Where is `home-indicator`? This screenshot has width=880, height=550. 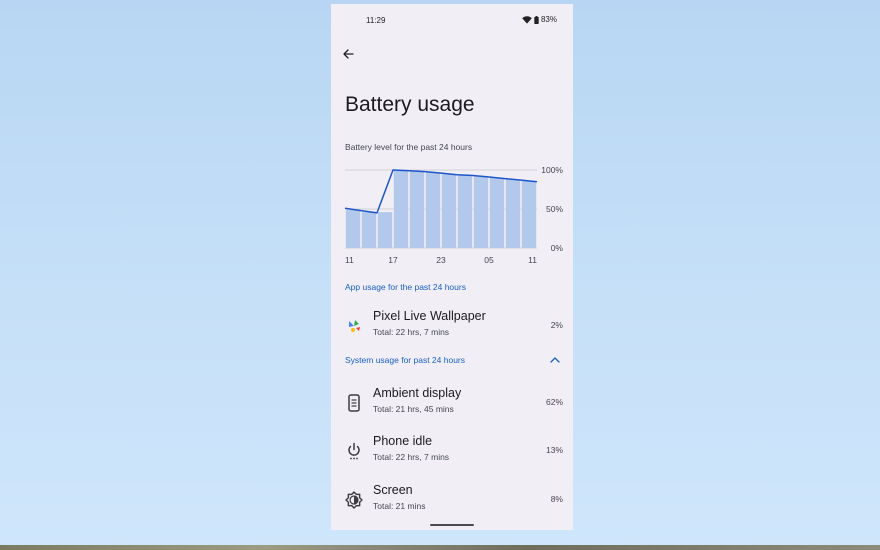
home-indicator is located at coordinates (452, 525).